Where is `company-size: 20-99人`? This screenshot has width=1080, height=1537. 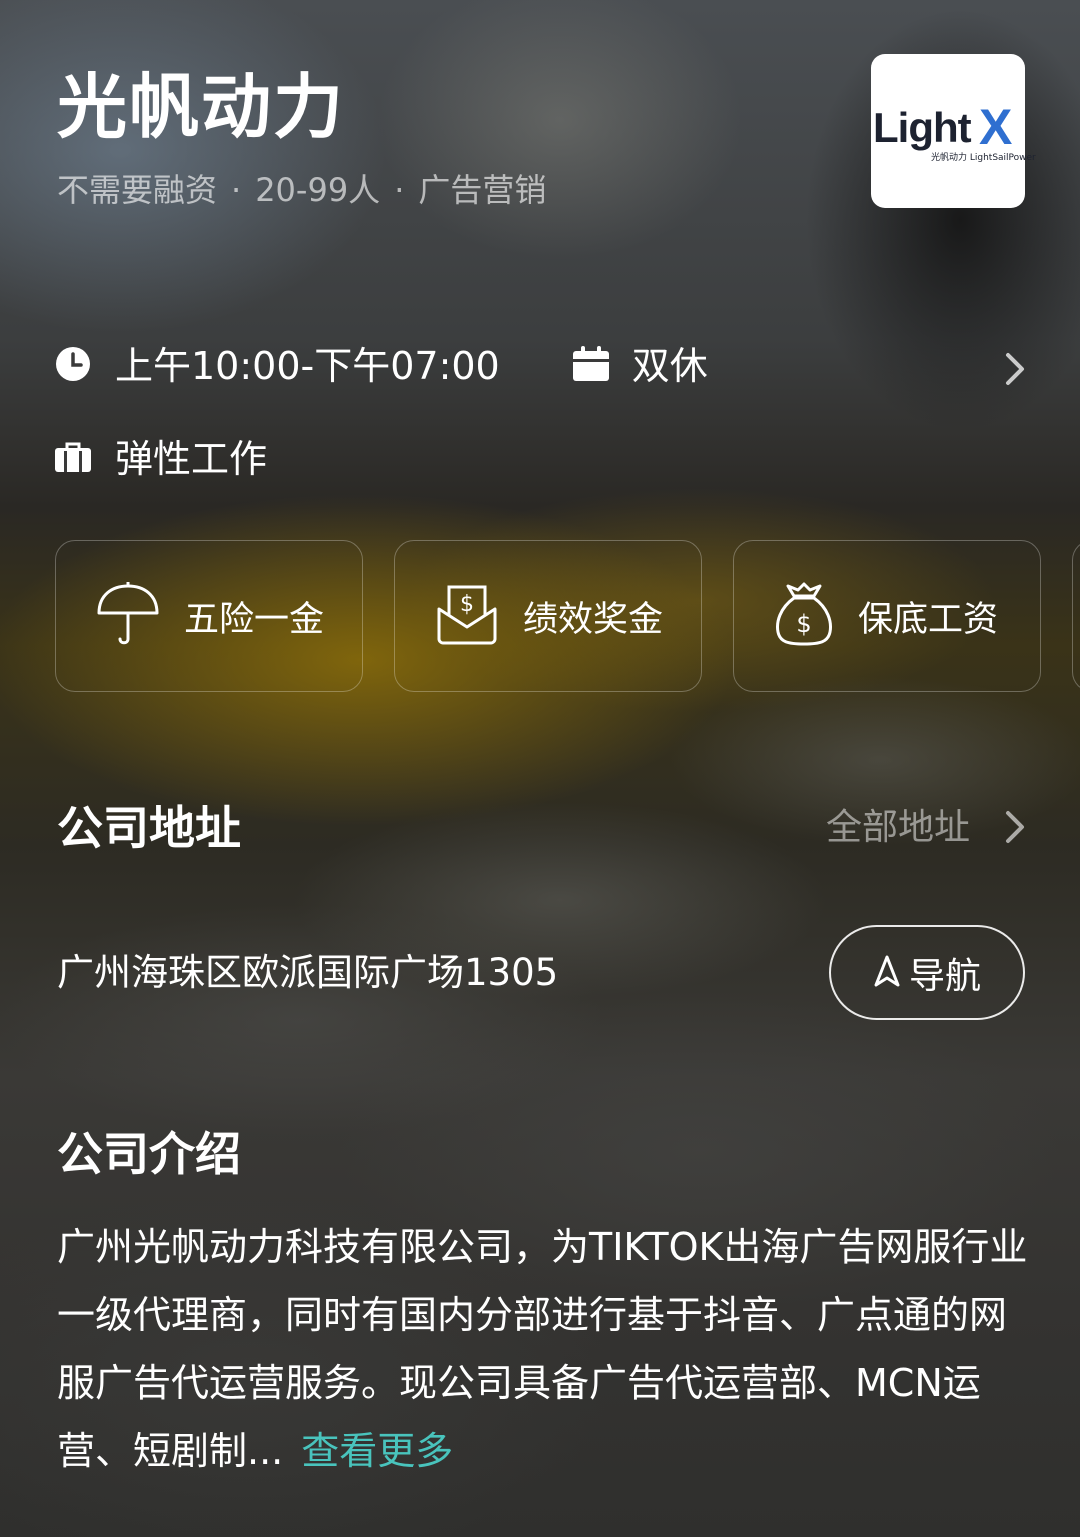
company-size: 20-99人 is located at coordinates (318, 190).